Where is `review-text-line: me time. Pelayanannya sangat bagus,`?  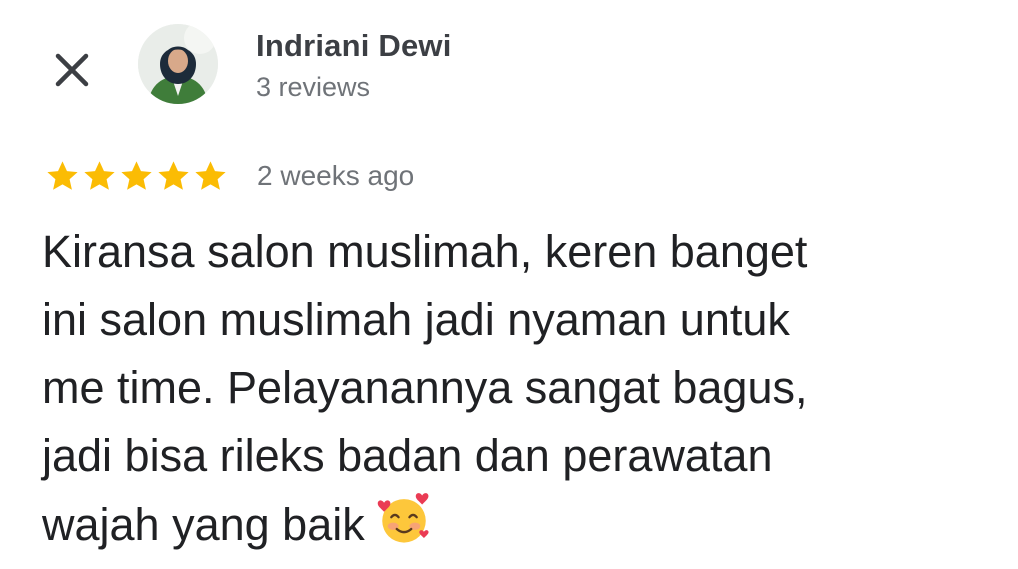
review-text-line: me time. Pelayanannya sangat bagus, is located at coordinates (425, 387).